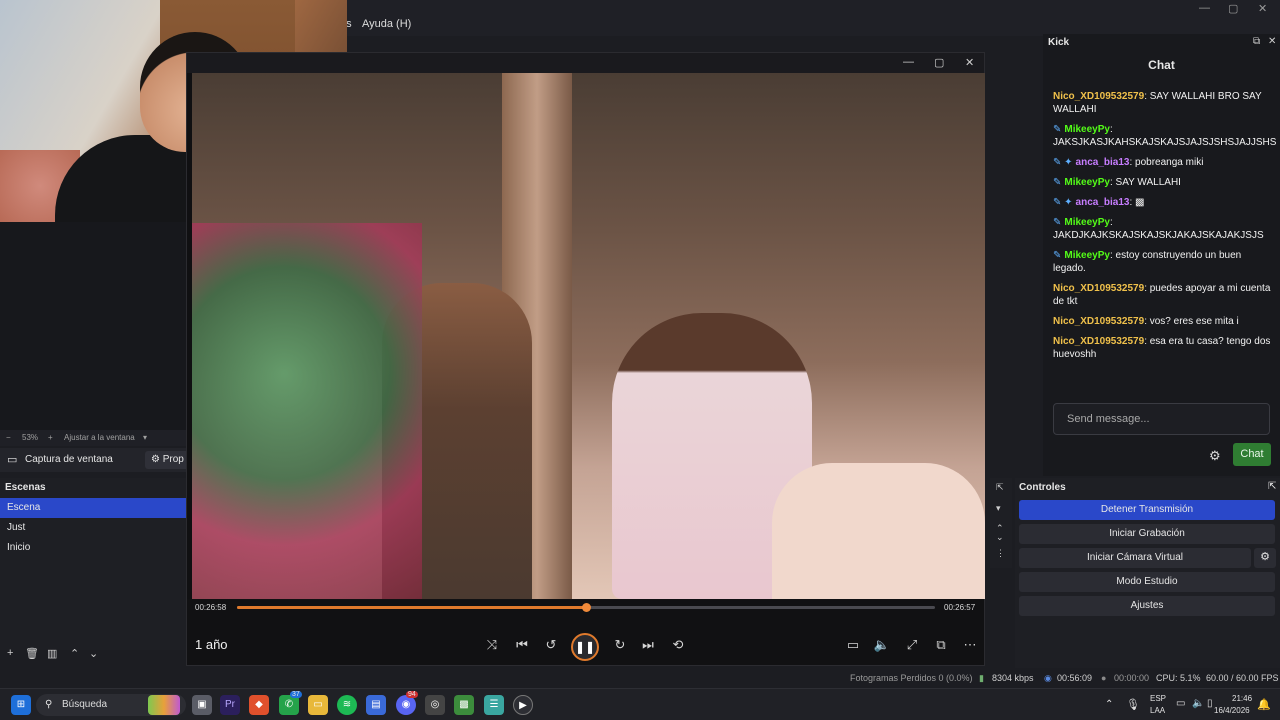  What do you see at coordinates (522, 645) in the screenshot?
I see `previous-icon: ⏮` at bounding box center [522, 645].